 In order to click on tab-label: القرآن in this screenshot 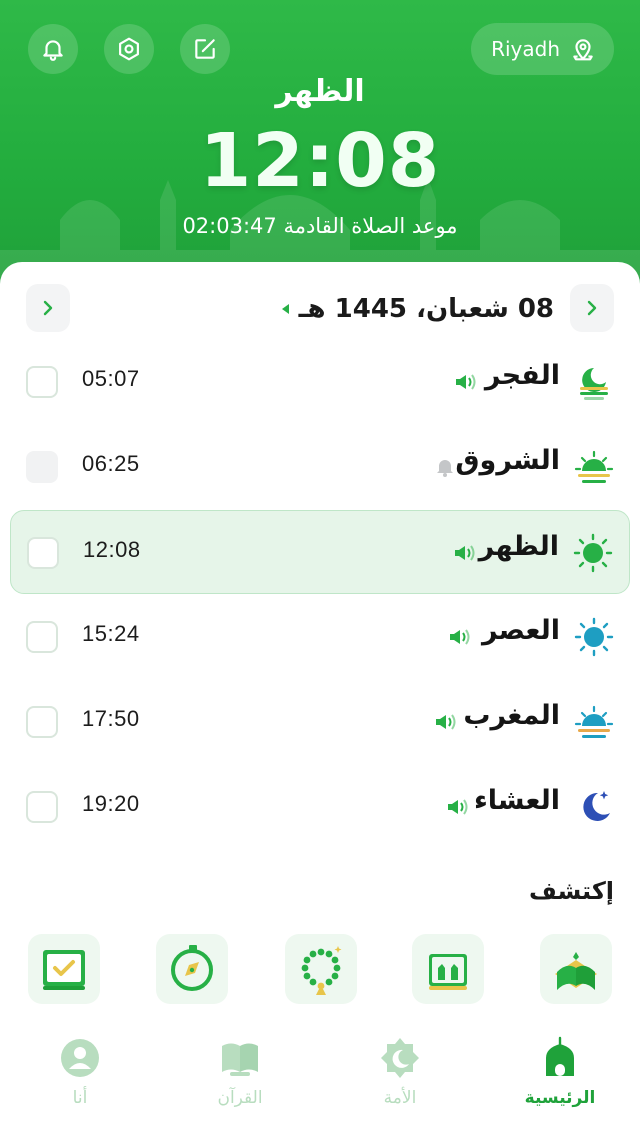, I will do `click(240, 1098)`.